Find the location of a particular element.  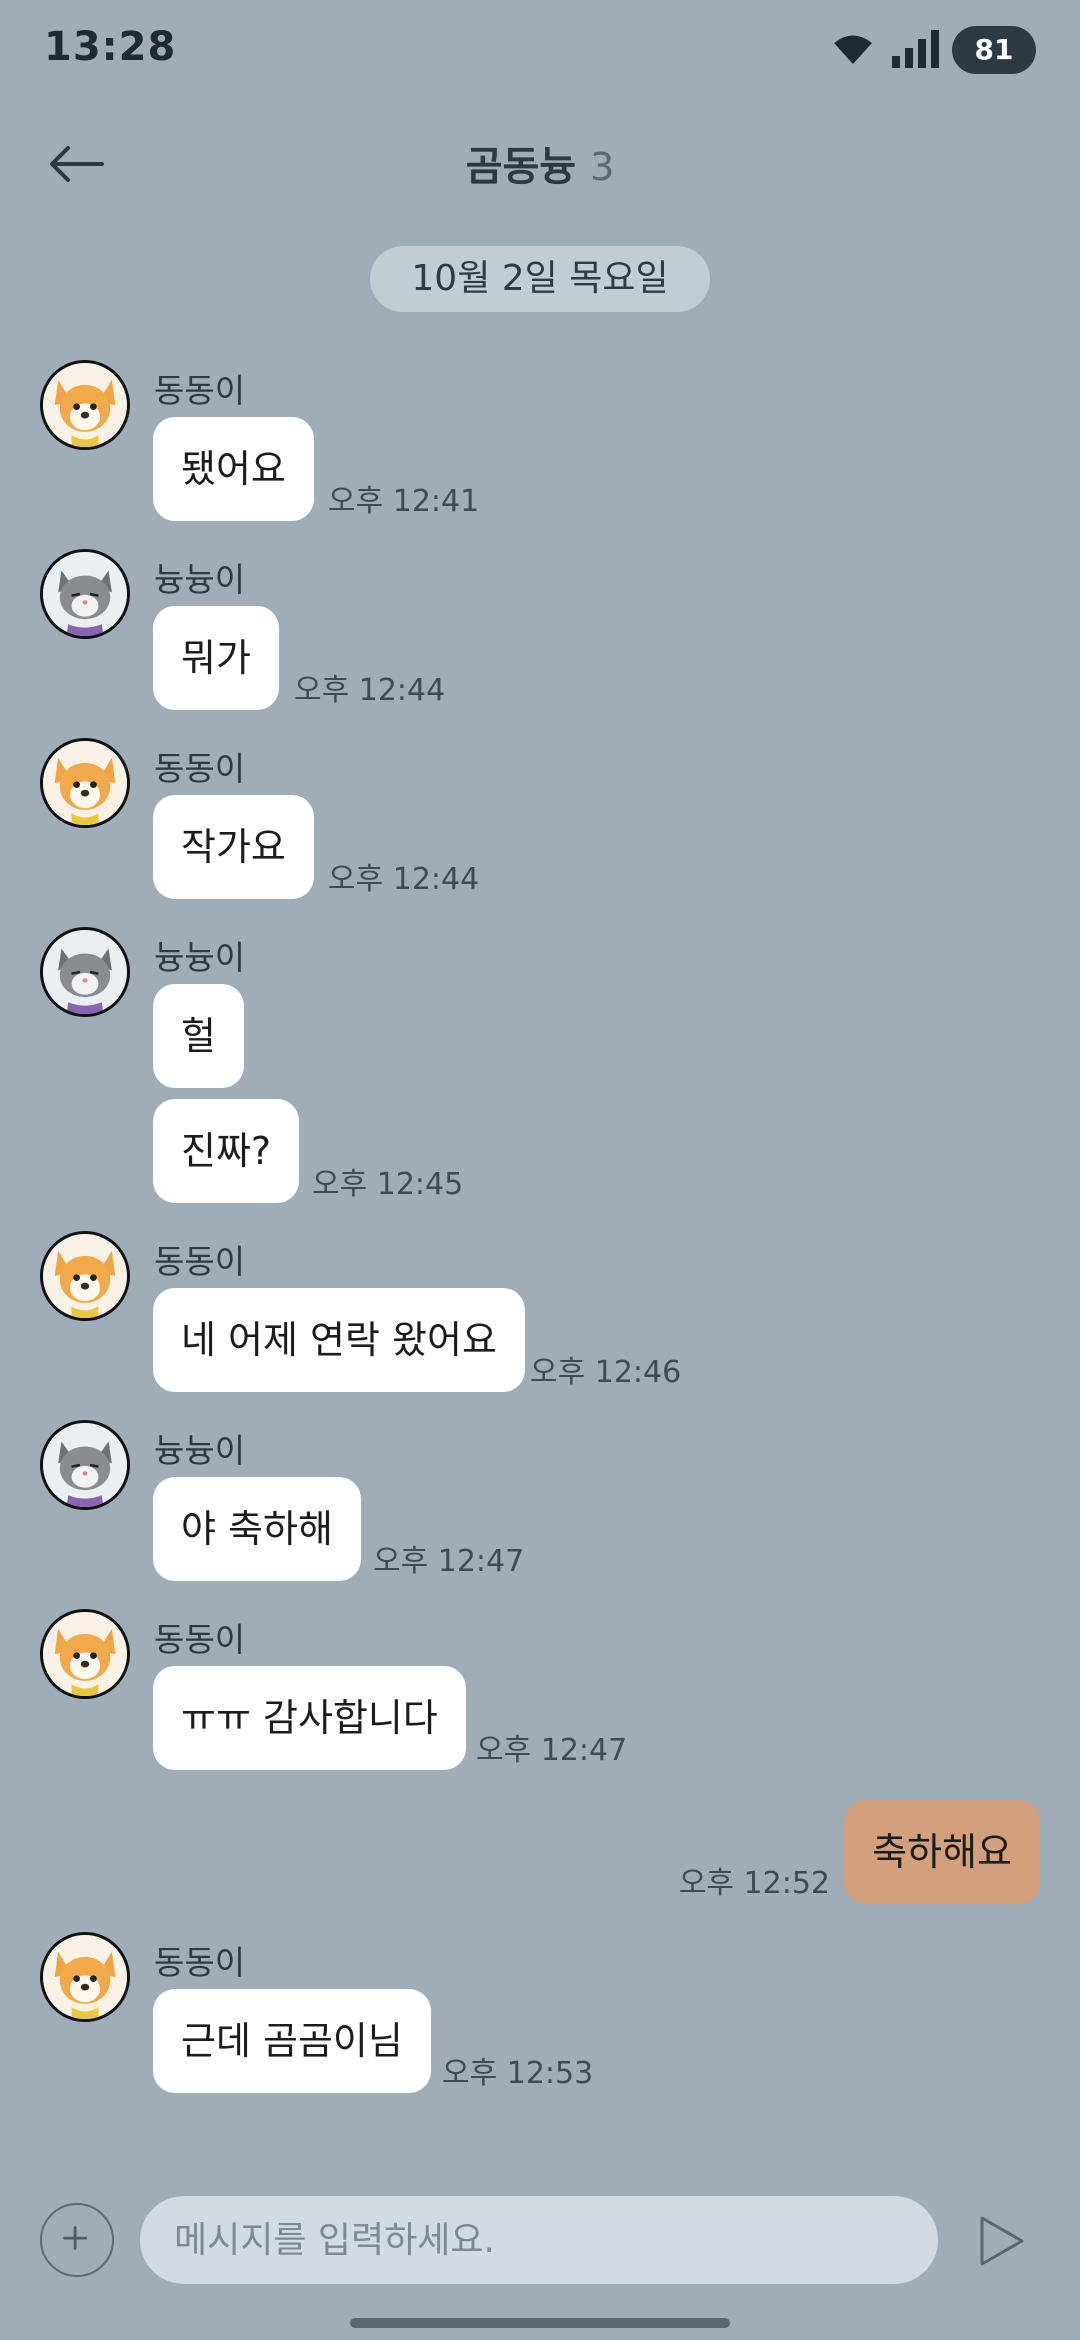

my-message-bubble: 축하해요 is located at coordinates (942, 1852).